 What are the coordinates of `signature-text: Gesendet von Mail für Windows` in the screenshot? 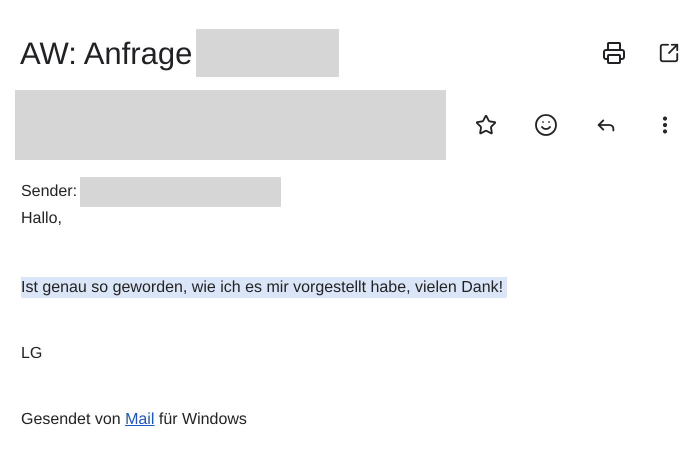 It's located at (134, 419).